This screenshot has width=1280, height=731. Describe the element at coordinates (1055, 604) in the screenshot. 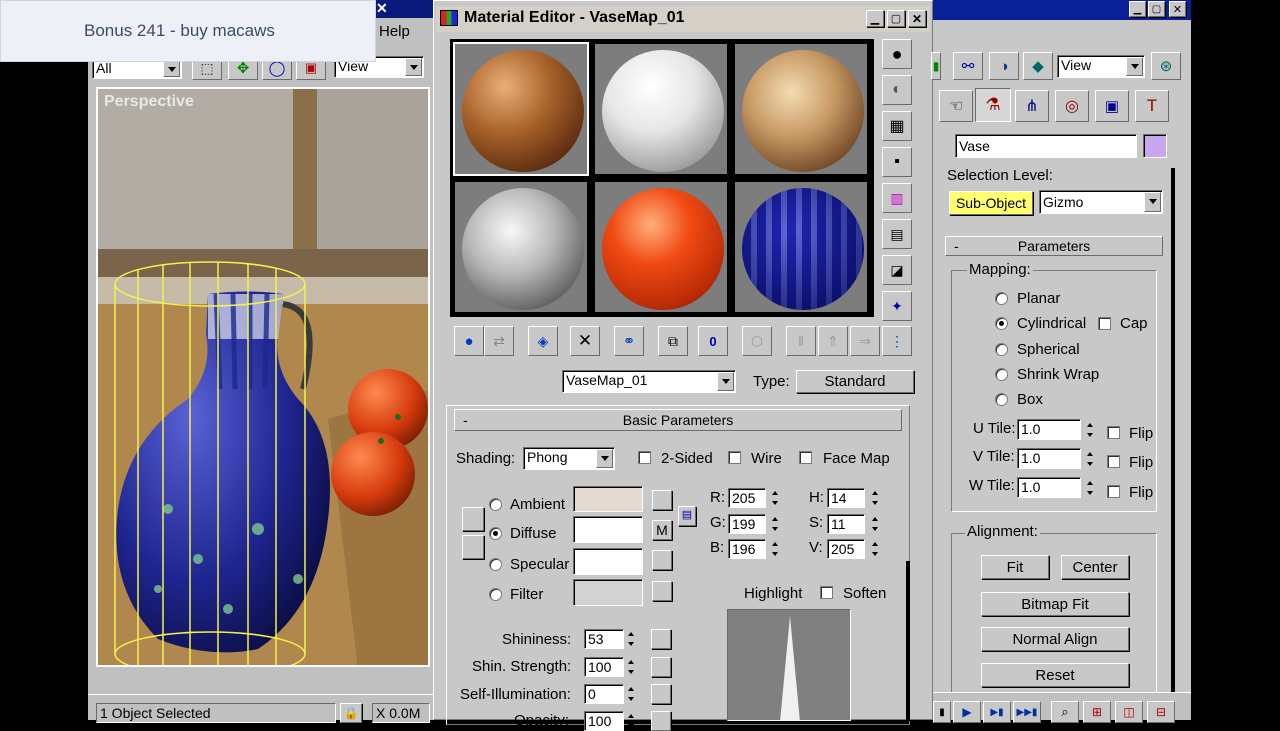

I see `bitmap-fit-button: Bitmap Fit` at that location.